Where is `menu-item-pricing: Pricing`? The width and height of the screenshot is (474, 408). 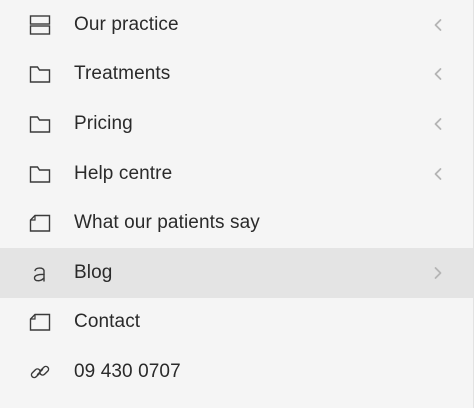 menu-item-pricing: Pricing is located at coordinates (236, 124).